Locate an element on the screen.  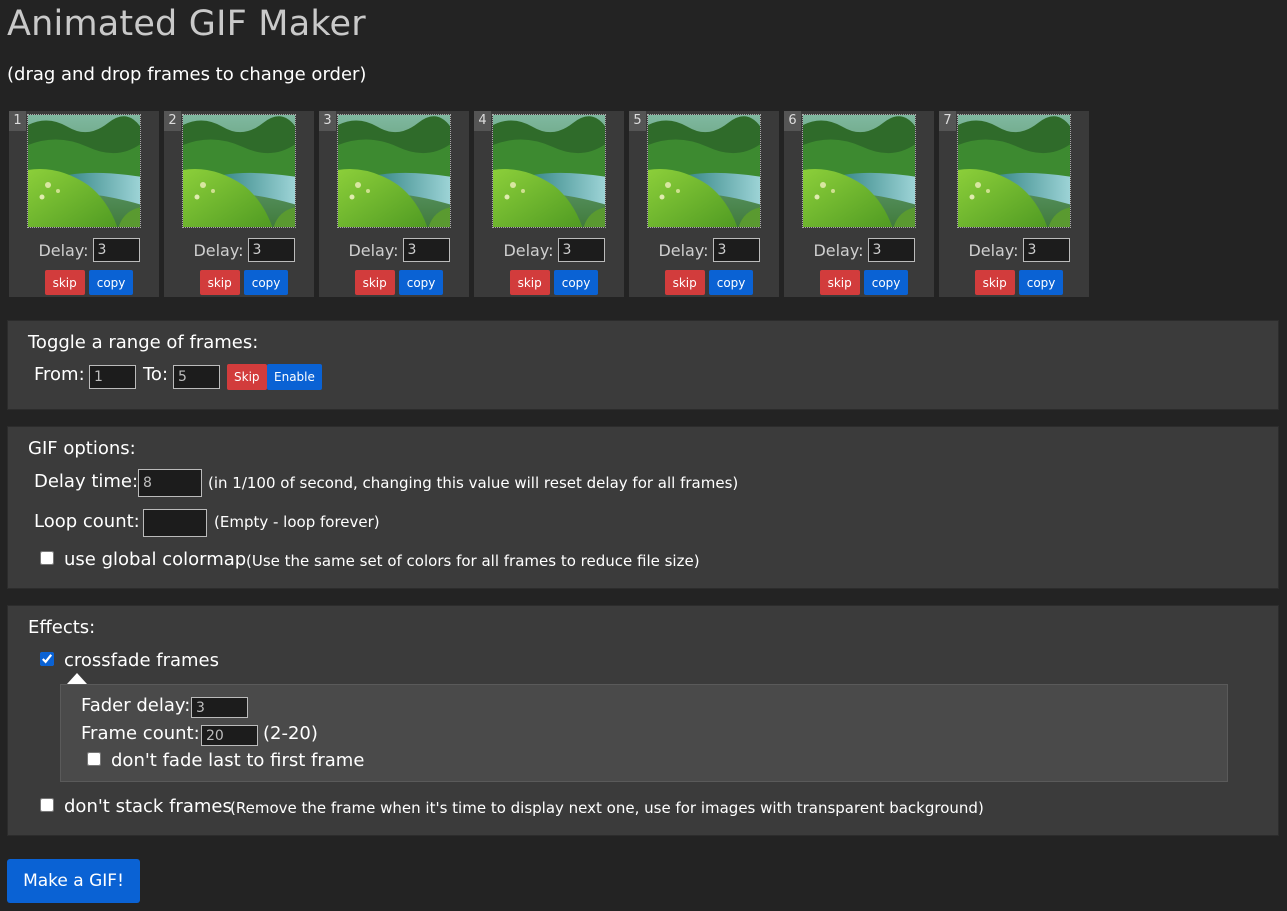
effects-title: Effects: is located at coordinates (62, 627).